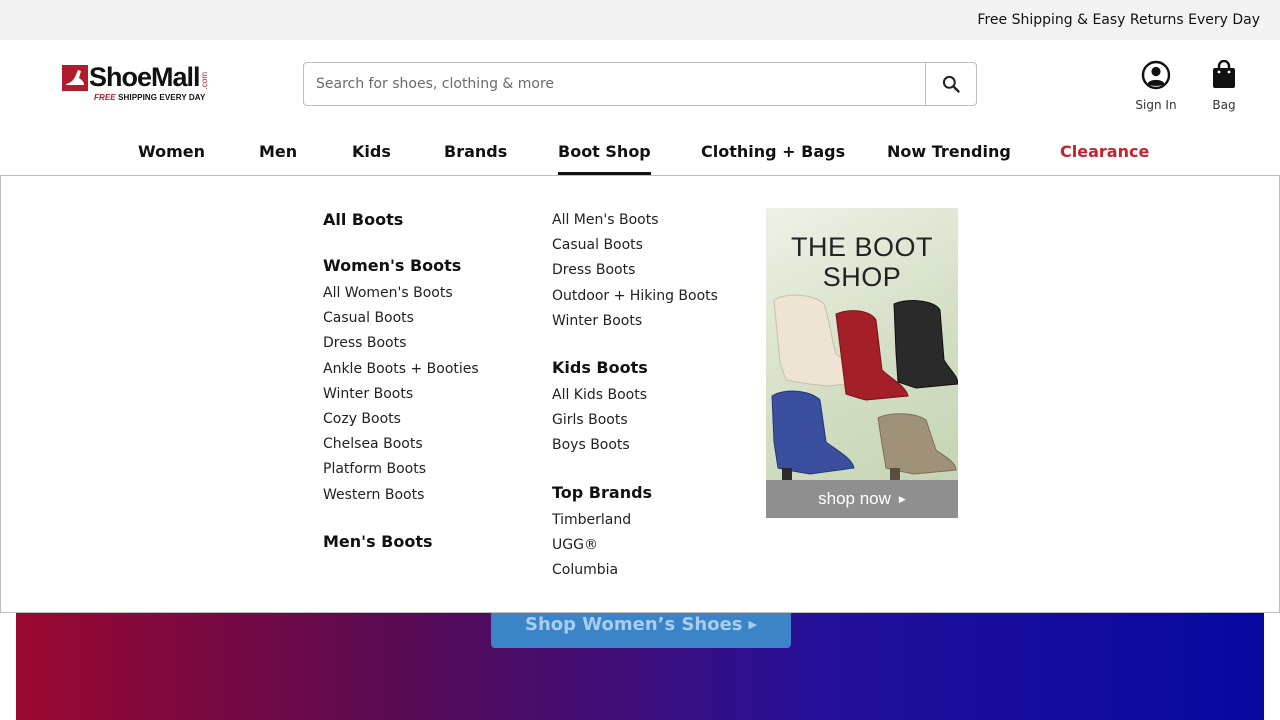 This screenshot has width=1280, height=720. I want to click on menu-heading-all-boots: All Boots, so click(401, 222).